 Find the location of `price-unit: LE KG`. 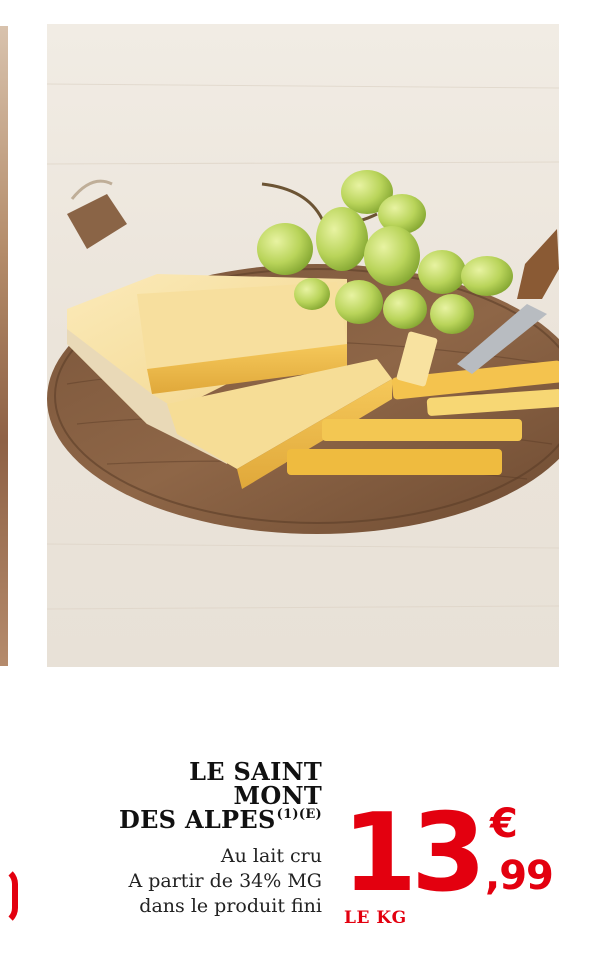

price-unit: LE KG is located at coordinates (375, 918).